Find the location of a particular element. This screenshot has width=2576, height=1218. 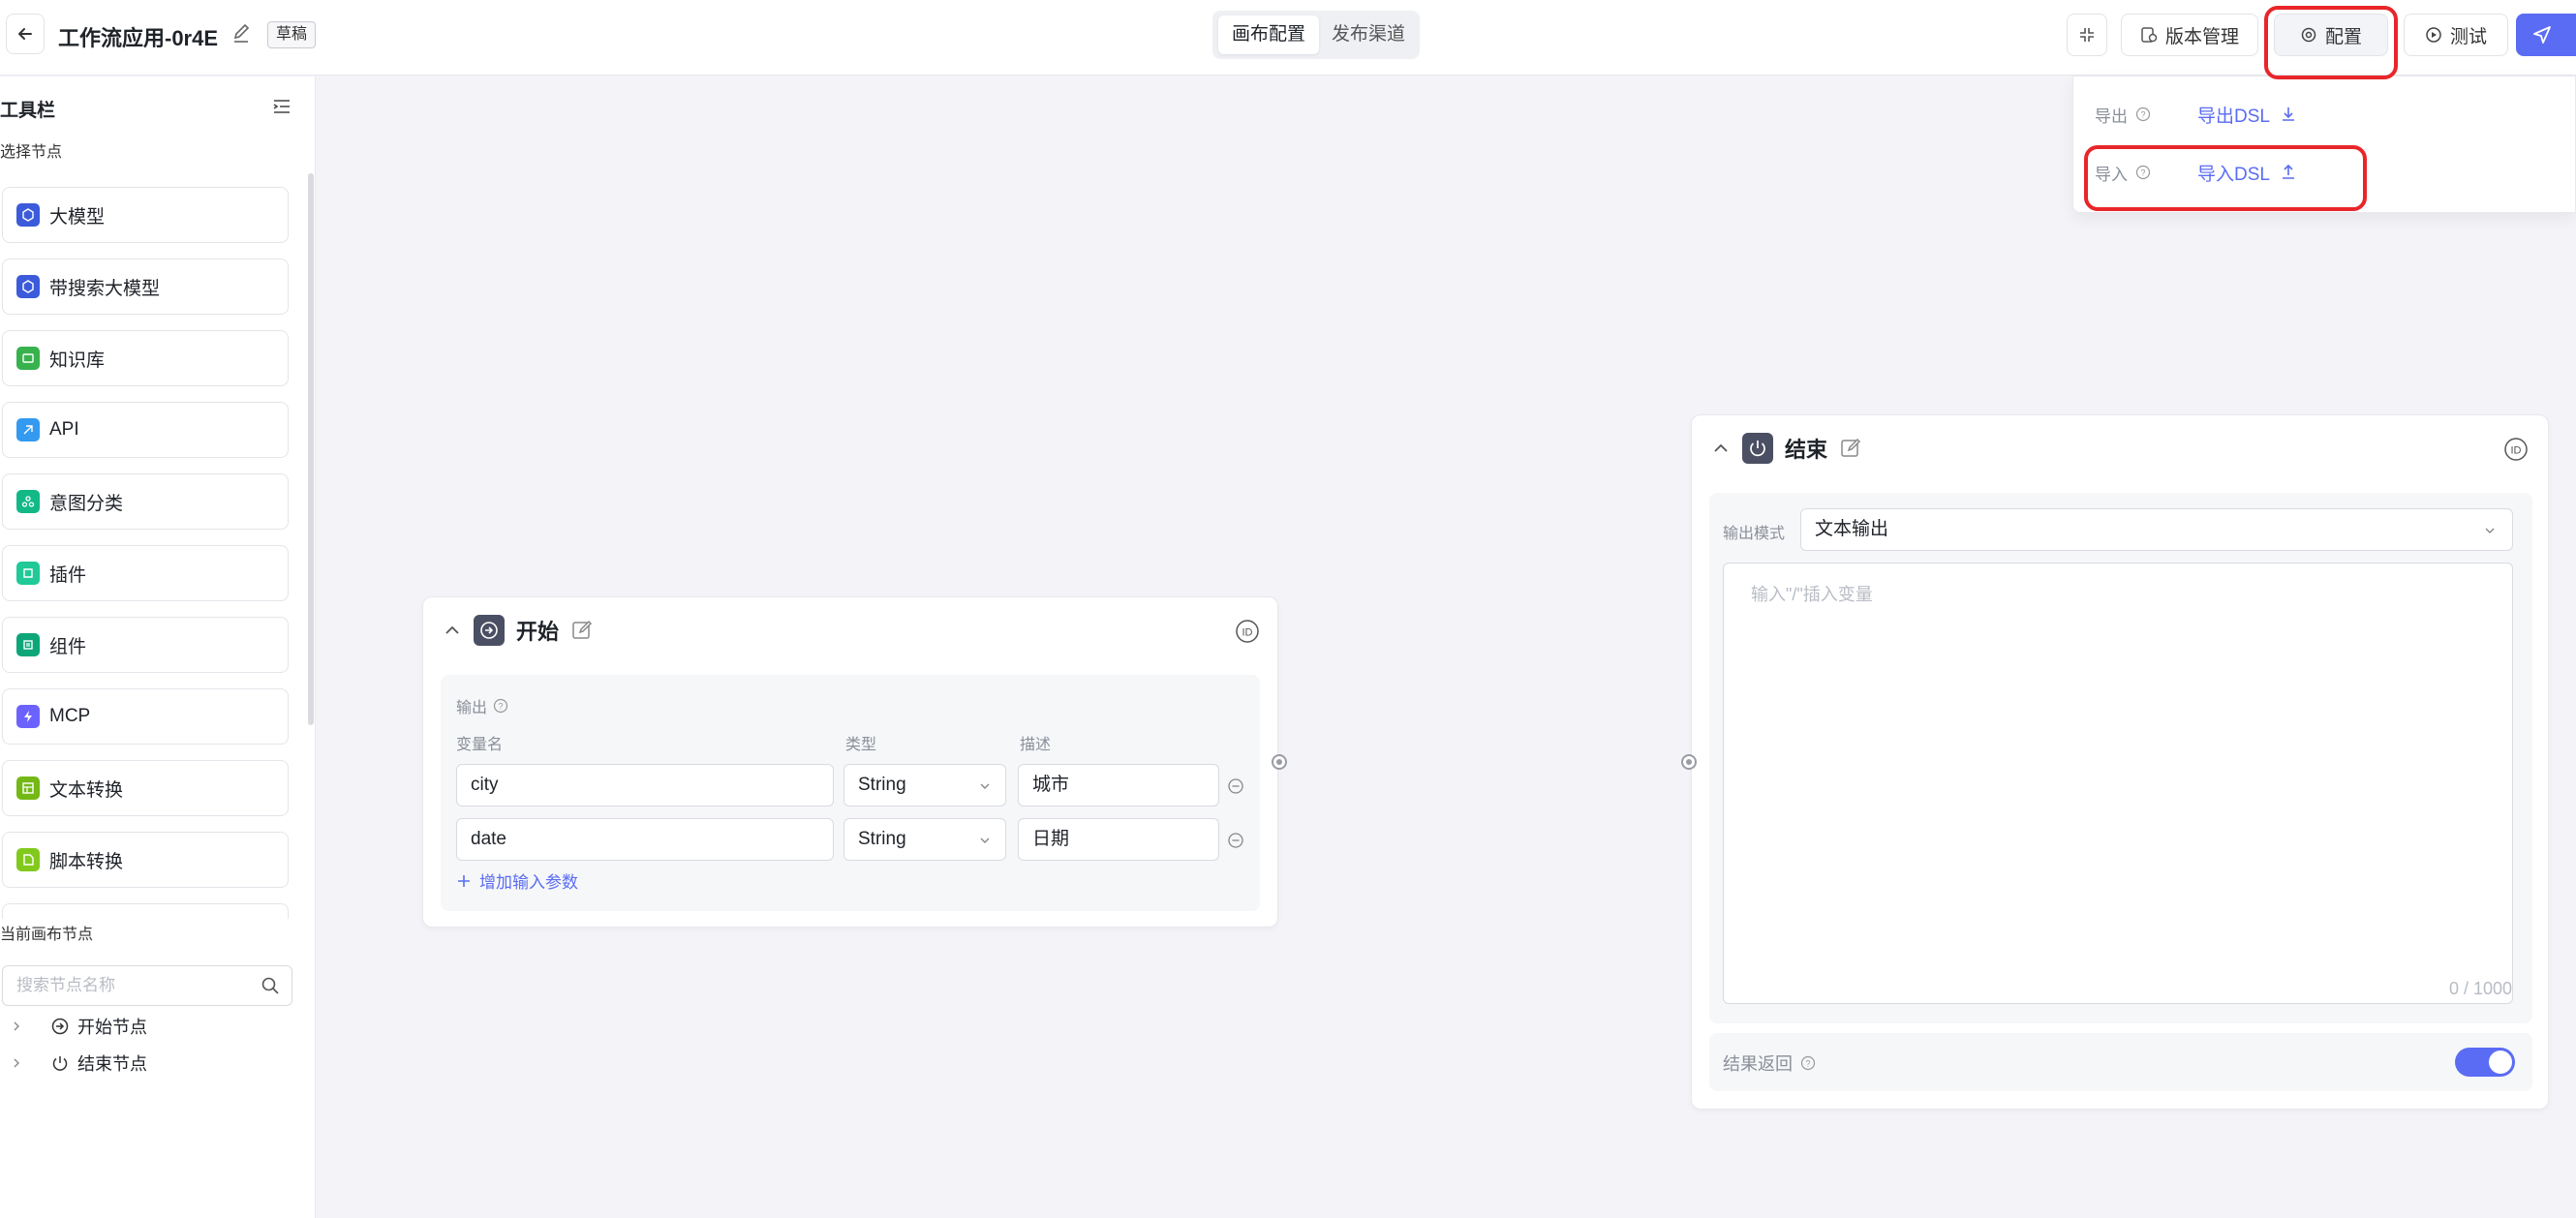

node-item-knowledge: 知识库 is located at coordinates (145, 358).